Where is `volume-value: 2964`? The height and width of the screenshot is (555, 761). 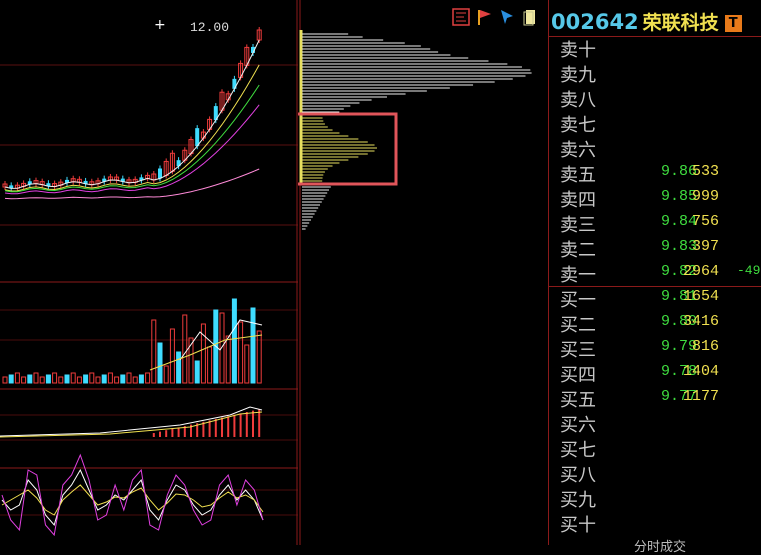 volume-value: 2964 is located at coordinates (700, 271).